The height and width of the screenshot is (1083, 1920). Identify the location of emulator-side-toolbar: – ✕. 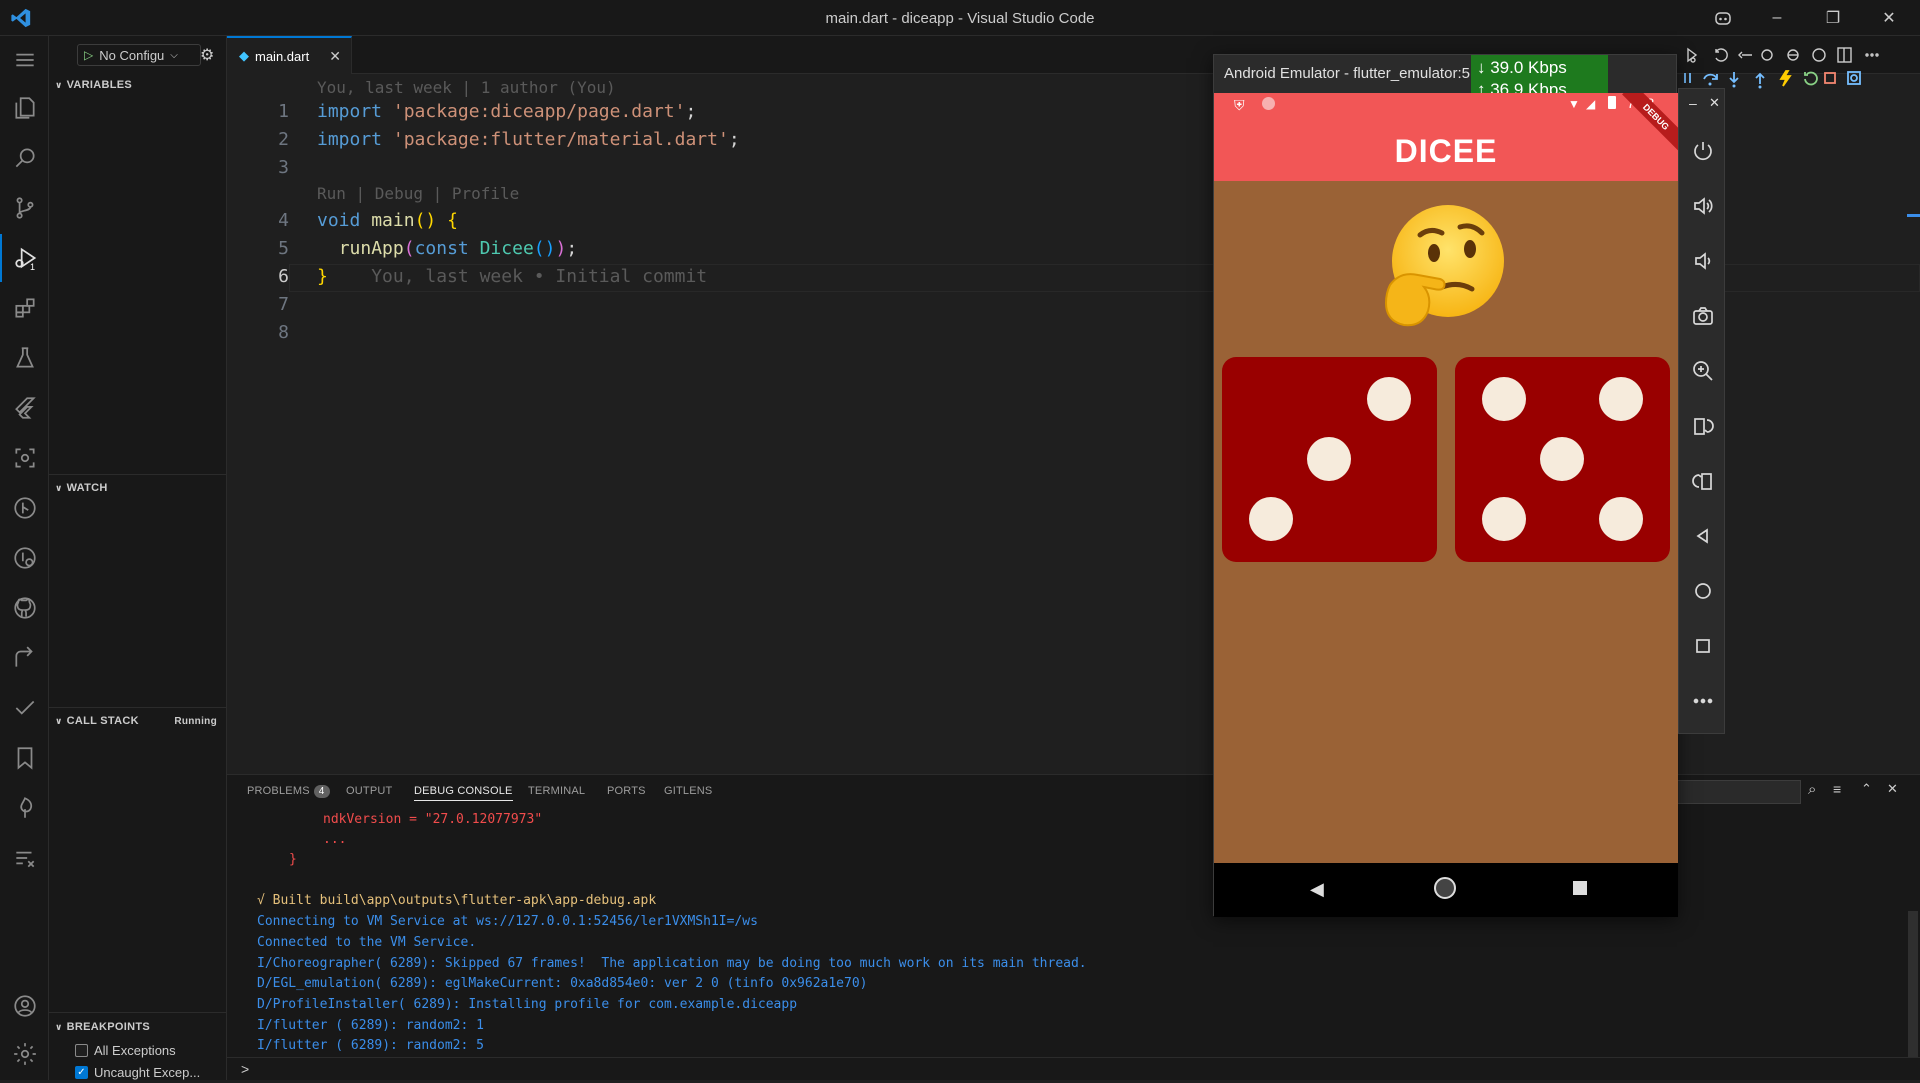
(1701, 411).